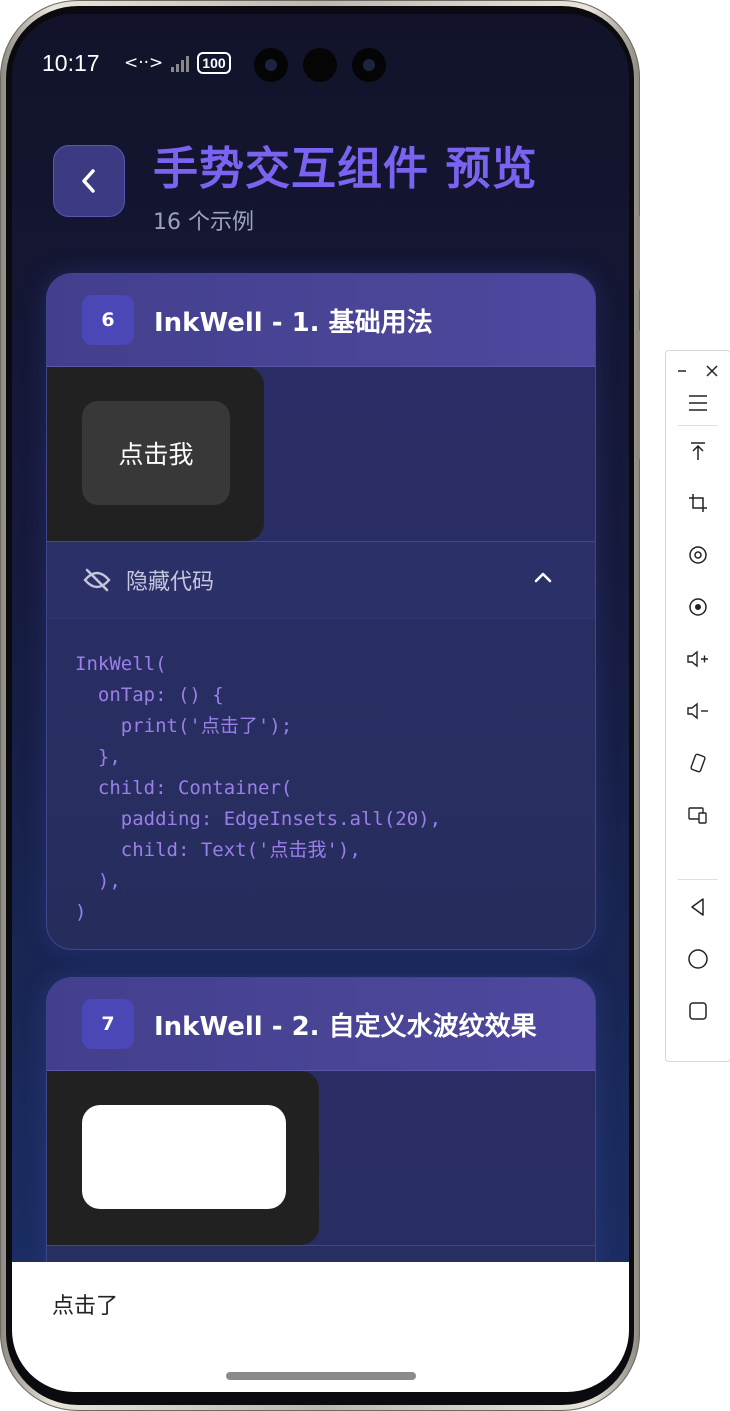 Image resolution: width=730 pixels, height=1411 pixels. I want to click on code-line: padding: EdgeInsets.all(20),, so click(258, 819).